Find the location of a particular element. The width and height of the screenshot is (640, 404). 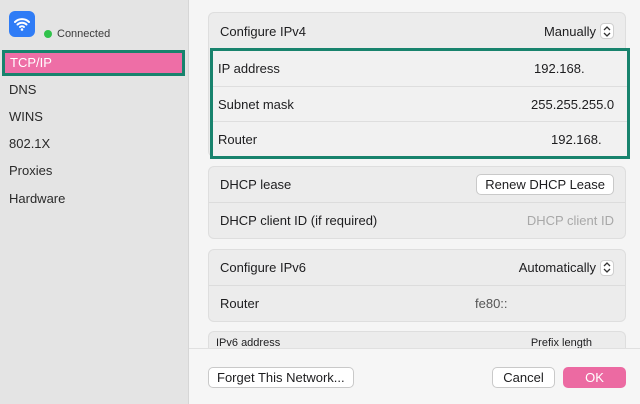

configure-ipv6-label: Configure IPv6 is located at coordinates (263, 267).